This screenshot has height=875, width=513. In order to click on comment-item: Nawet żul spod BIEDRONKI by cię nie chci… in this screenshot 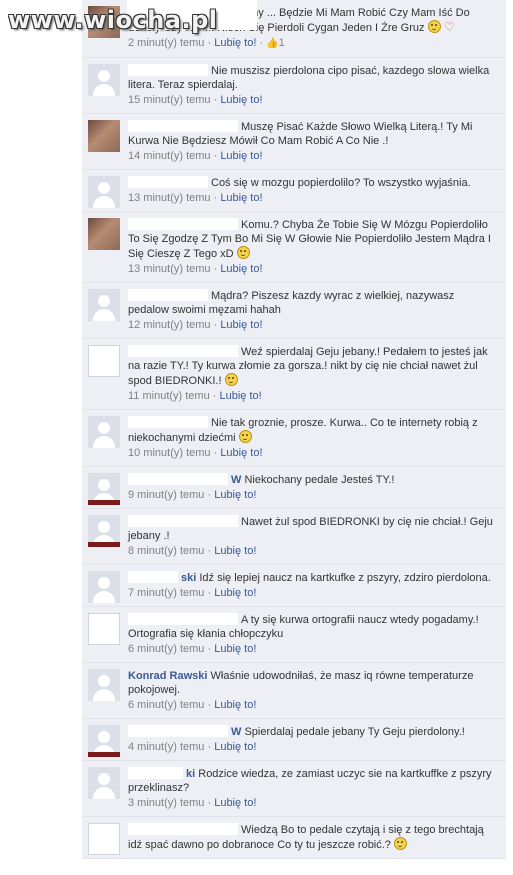, I will do `click(294, 537)`.